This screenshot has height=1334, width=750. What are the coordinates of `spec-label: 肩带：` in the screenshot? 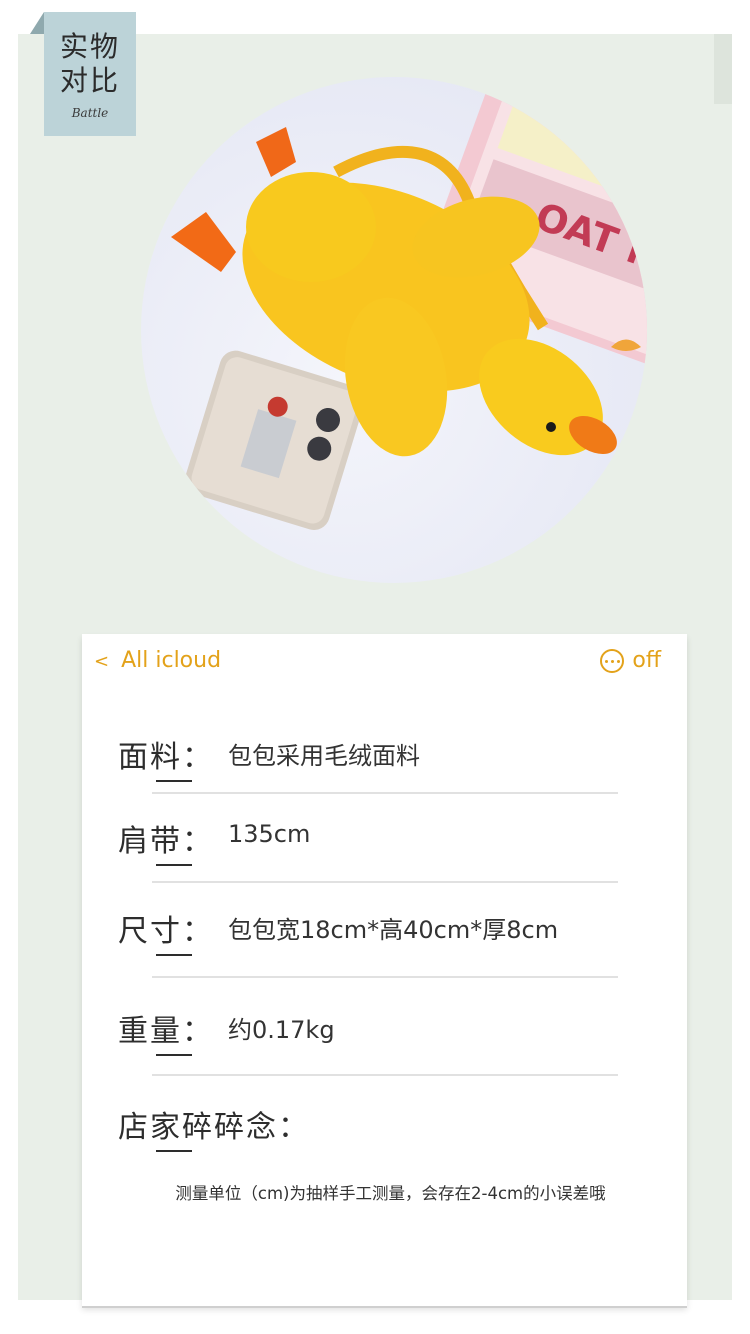 It's located at (166, 841).